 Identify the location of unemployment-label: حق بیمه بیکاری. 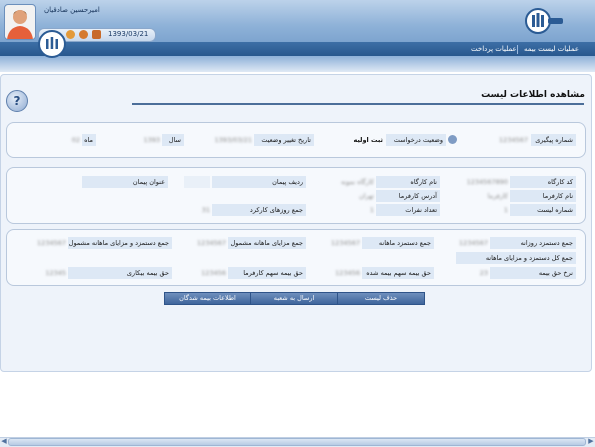
(120, 273).